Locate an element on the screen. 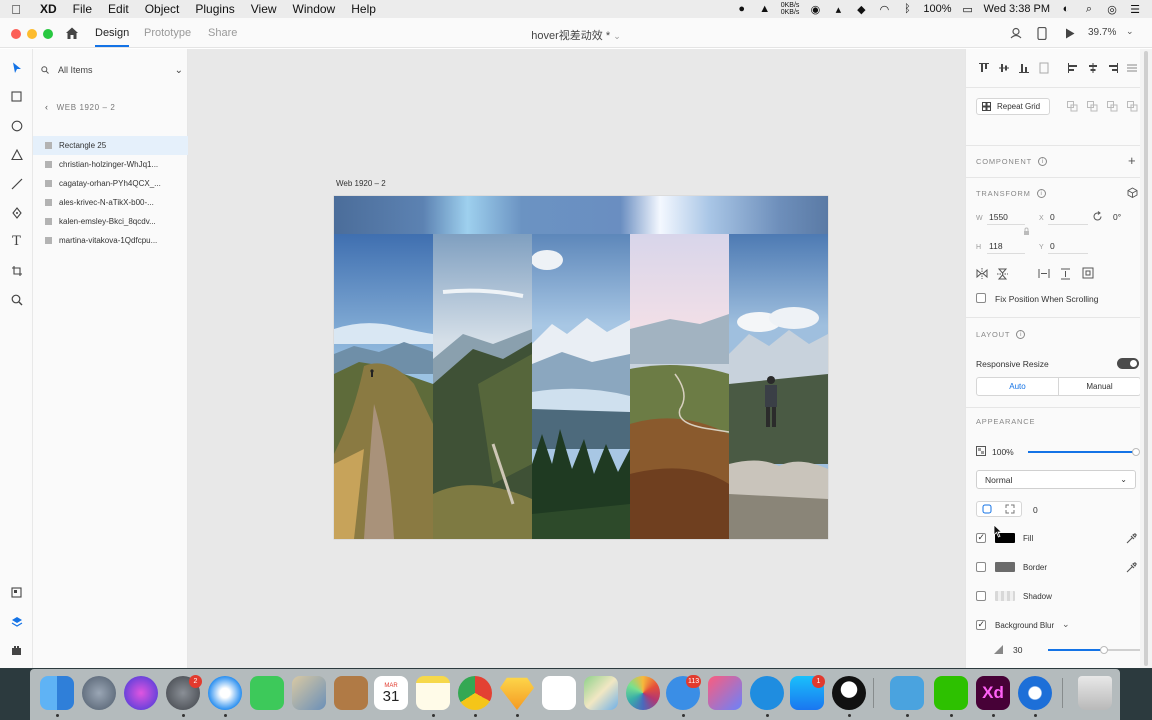 The width and height of the screenshot is (1152, 720). launchpad-app-icon is located at coordinates (99, 693).